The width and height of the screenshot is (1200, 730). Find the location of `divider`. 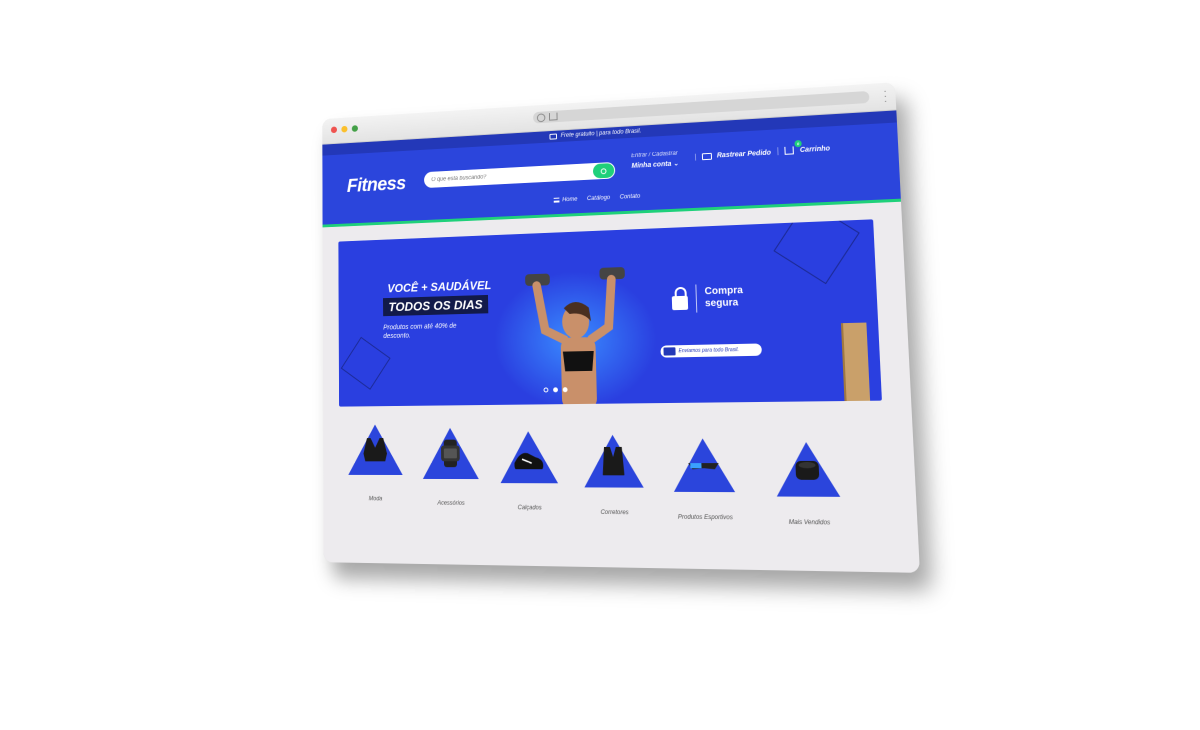

divider is located at coordinates (696, 298).